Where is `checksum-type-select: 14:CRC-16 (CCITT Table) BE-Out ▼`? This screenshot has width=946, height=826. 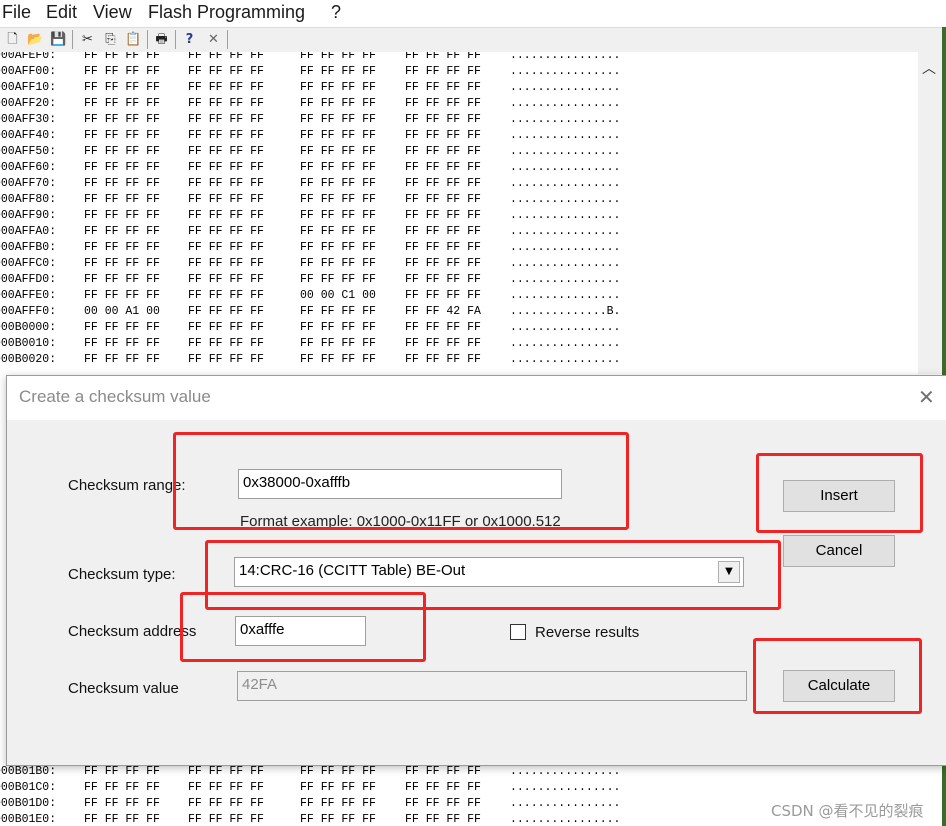 checksum-type-select: 14:CRC-16 (CCITT Table) BE-Out ▼ is located at coordinates (489, 572).